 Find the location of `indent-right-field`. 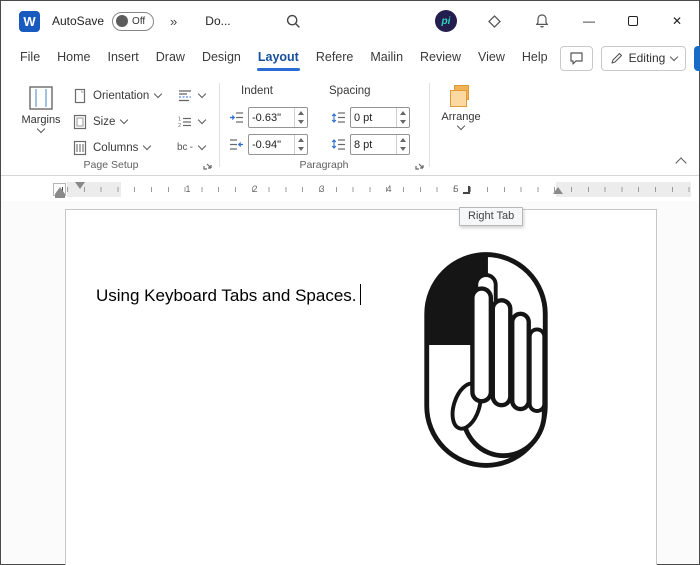

indent-right-field is located at coordinates (278, 144).